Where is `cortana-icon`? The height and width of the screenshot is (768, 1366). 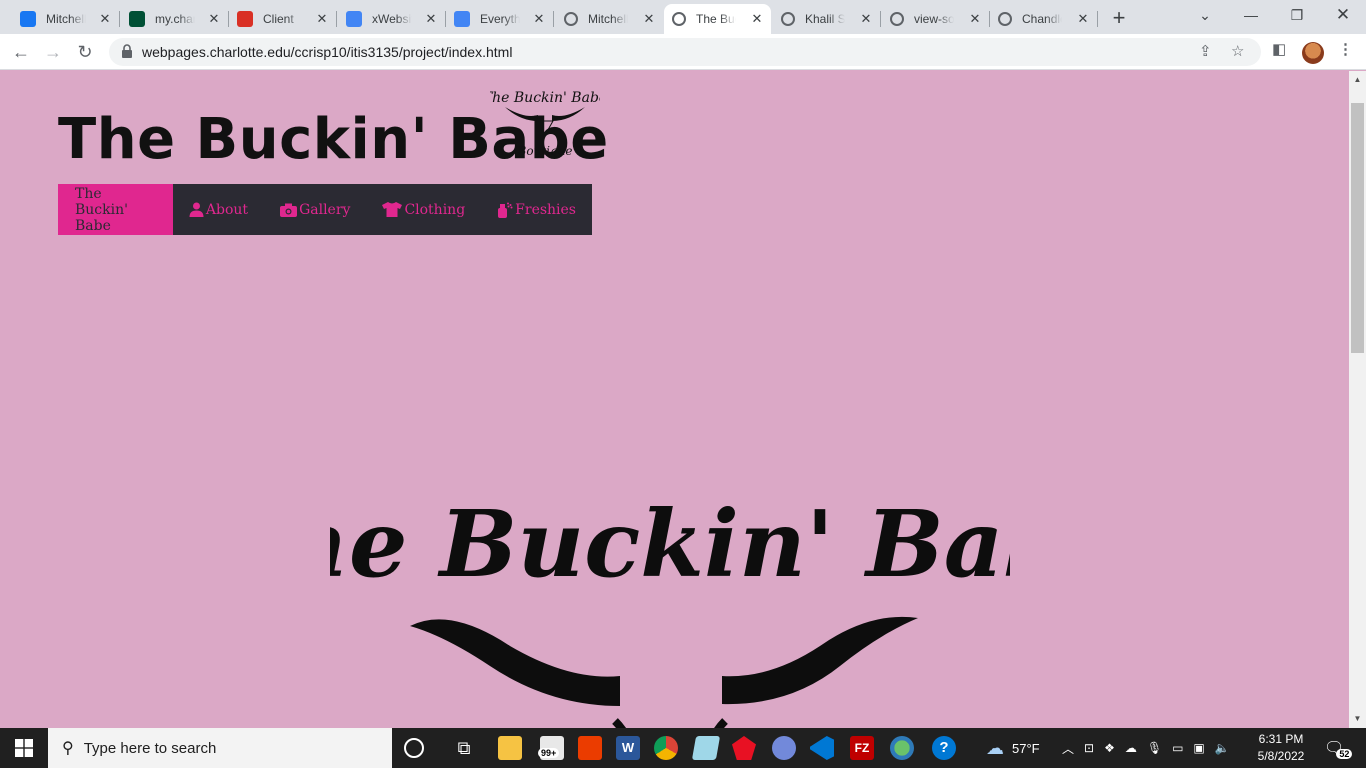 cortana-icon is located at coordinates (414, 748).